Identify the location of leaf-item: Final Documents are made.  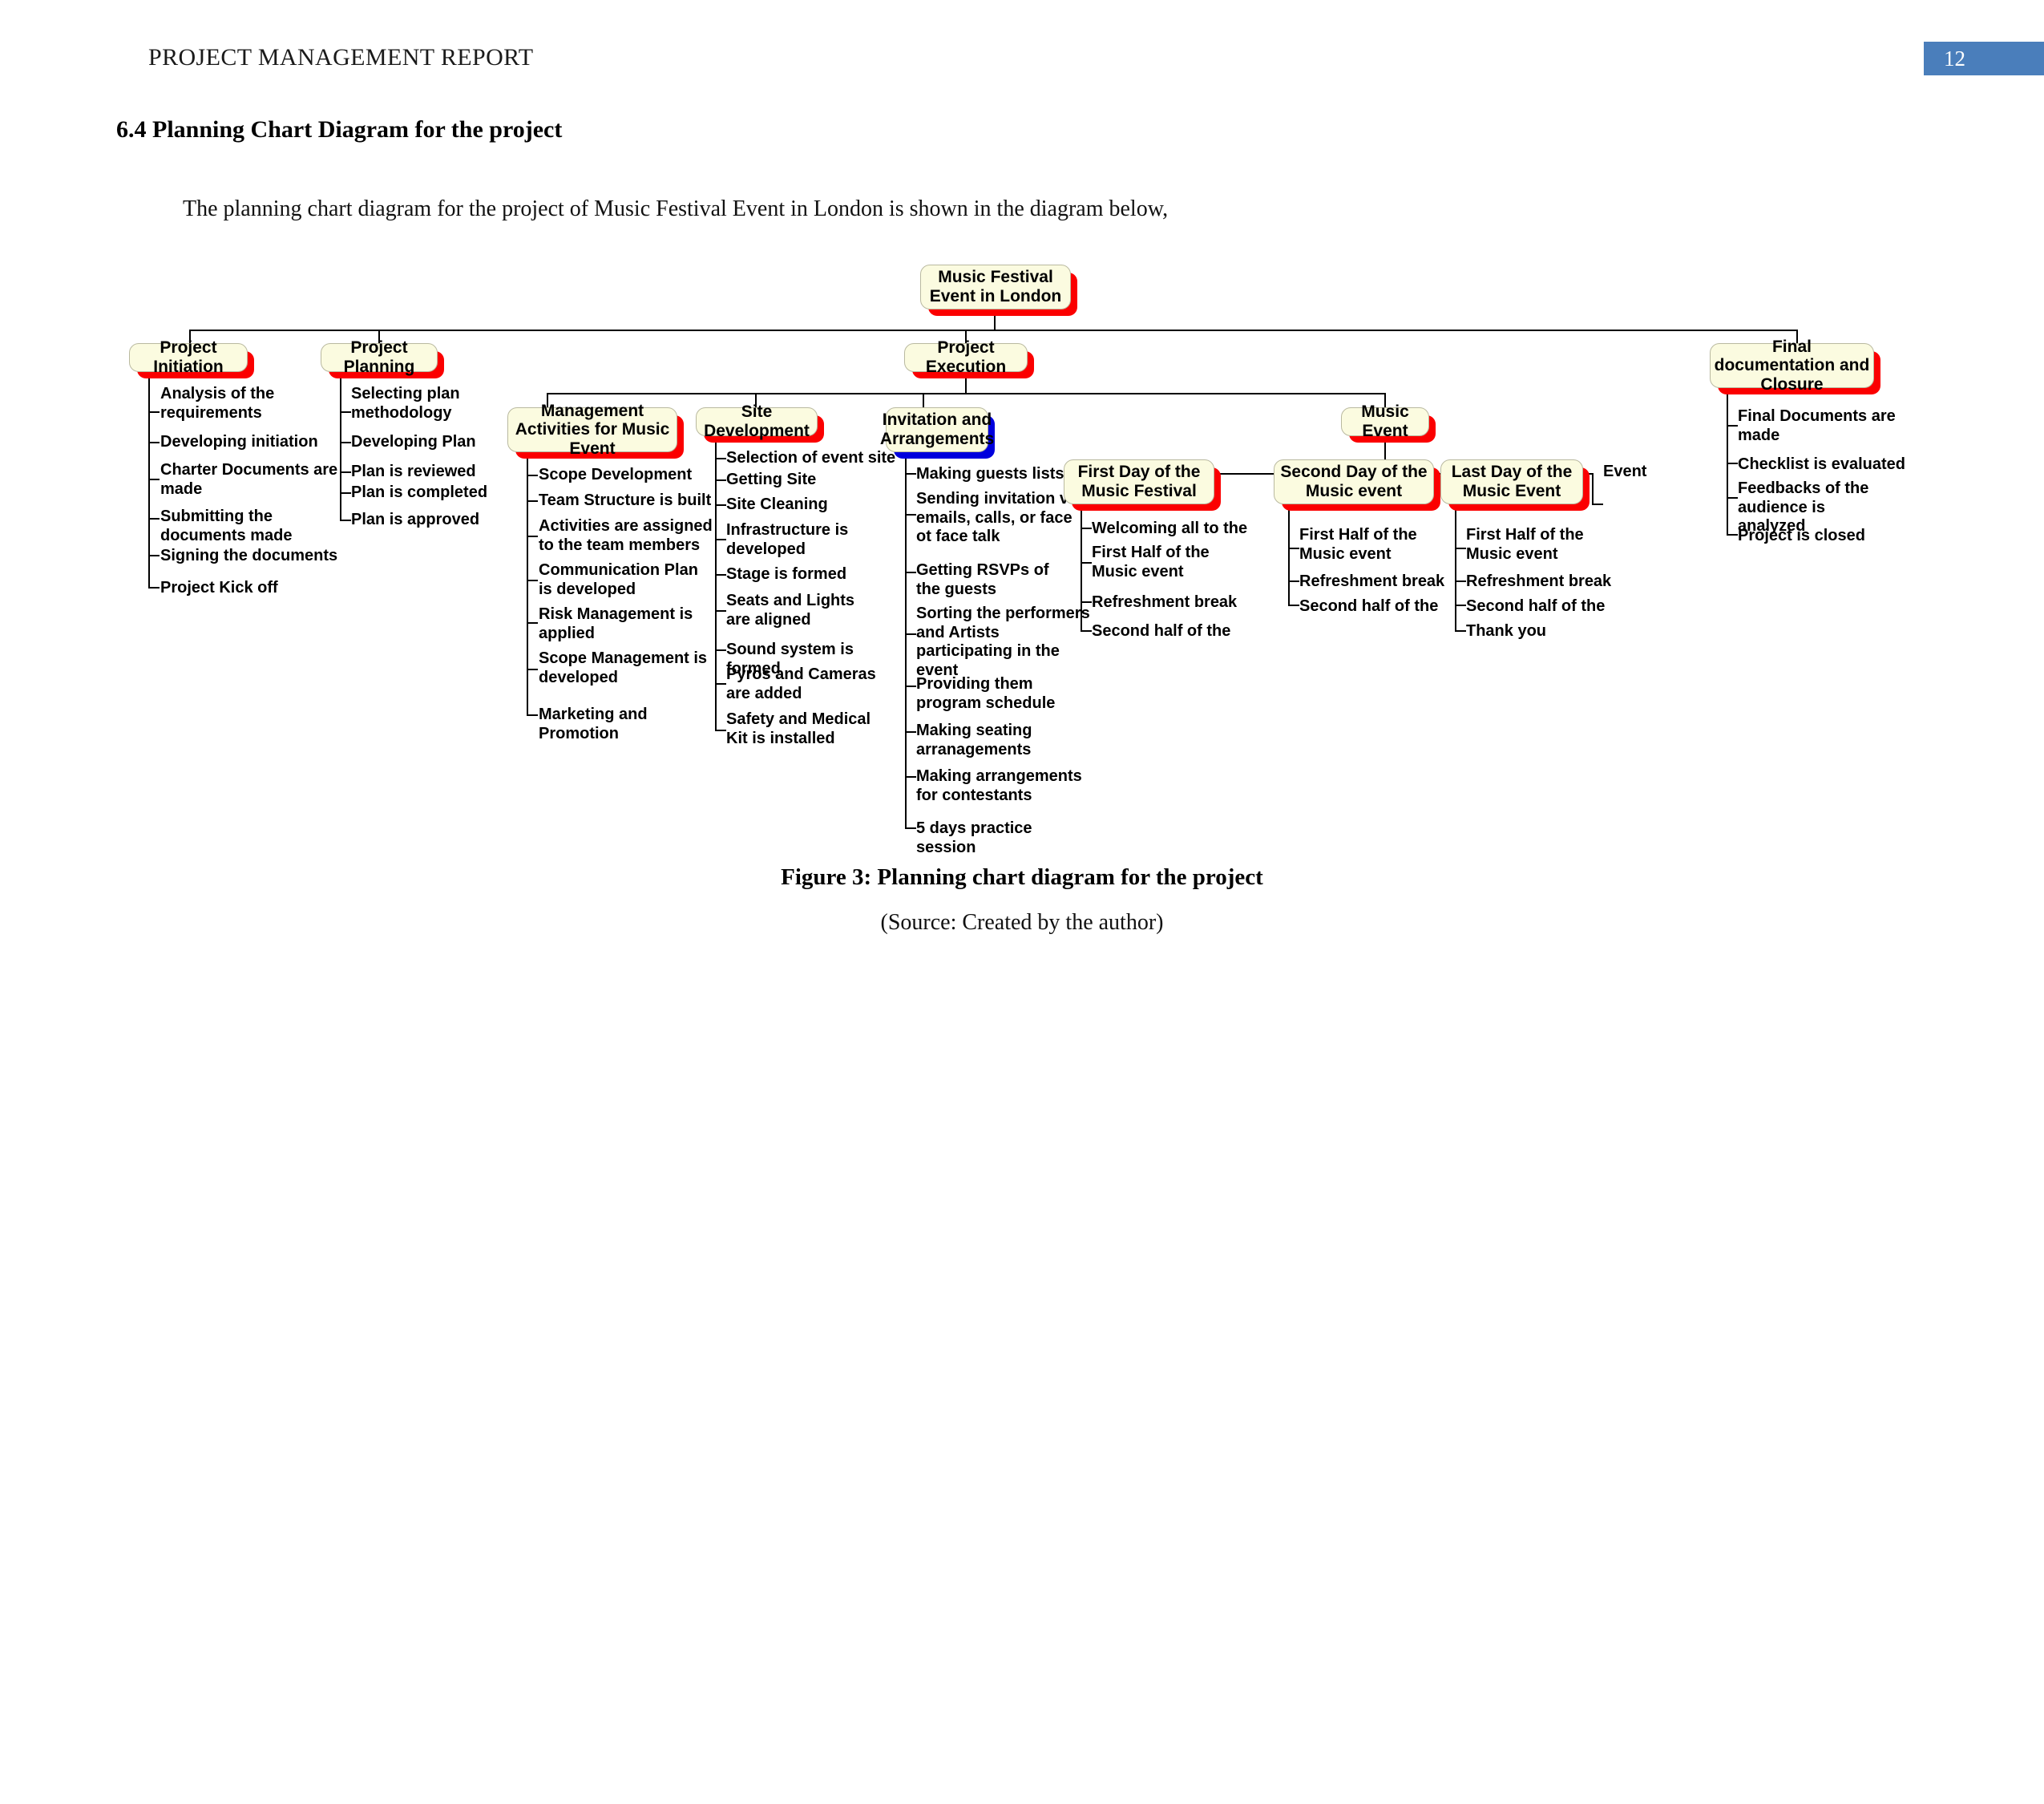
(1817, 426).